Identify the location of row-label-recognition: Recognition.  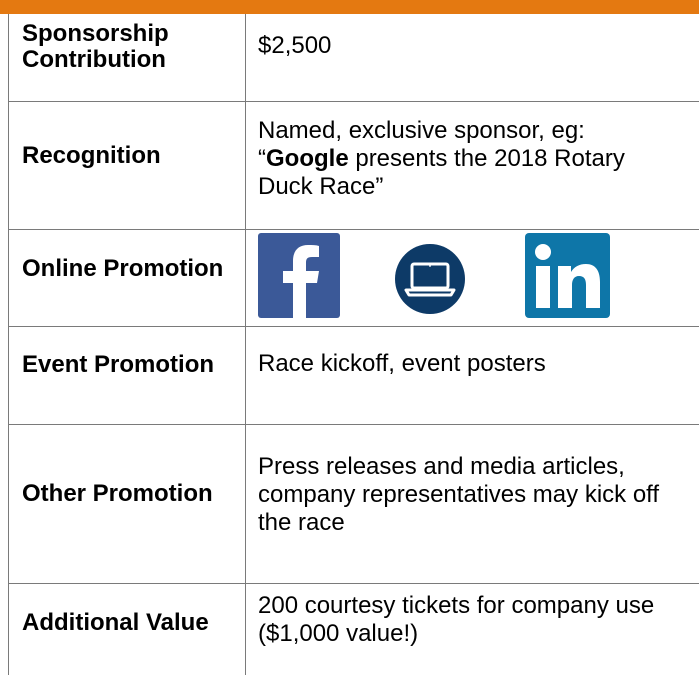
(91, 155).